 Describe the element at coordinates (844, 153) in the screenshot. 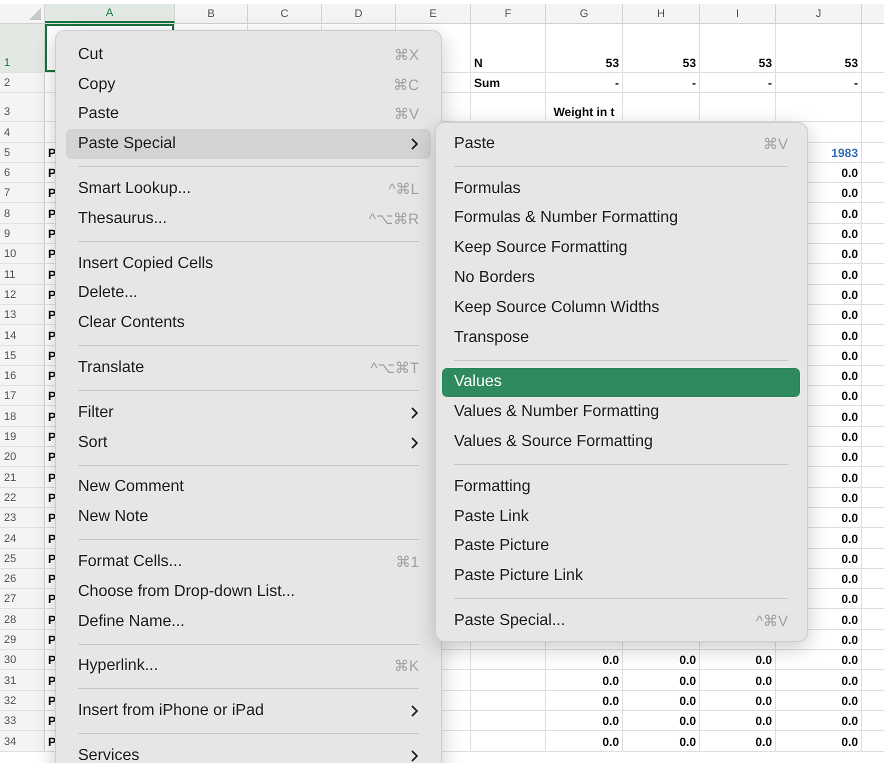

I see `table-cell: 1983` at that location.